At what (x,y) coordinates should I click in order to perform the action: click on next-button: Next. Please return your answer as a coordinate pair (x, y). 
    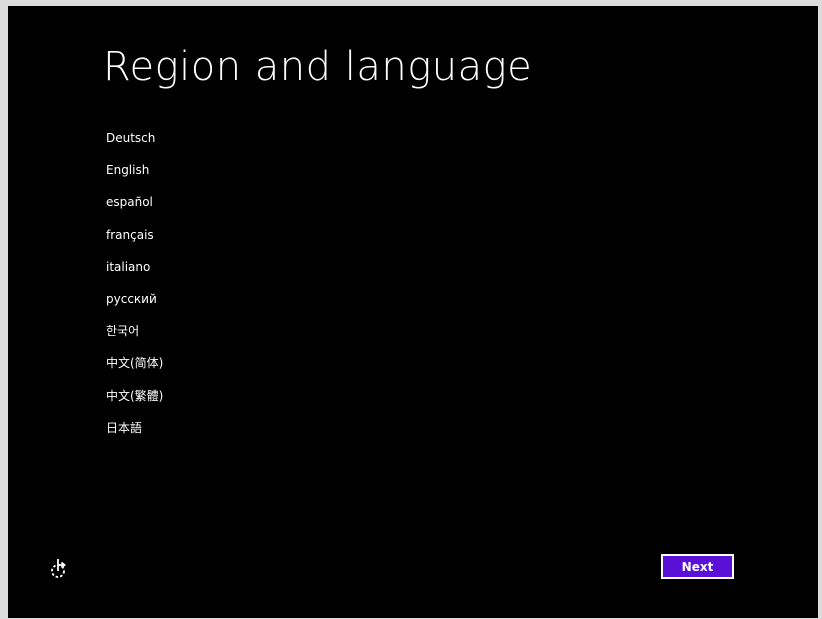
    Looking at the image, I should click on (697, 566).